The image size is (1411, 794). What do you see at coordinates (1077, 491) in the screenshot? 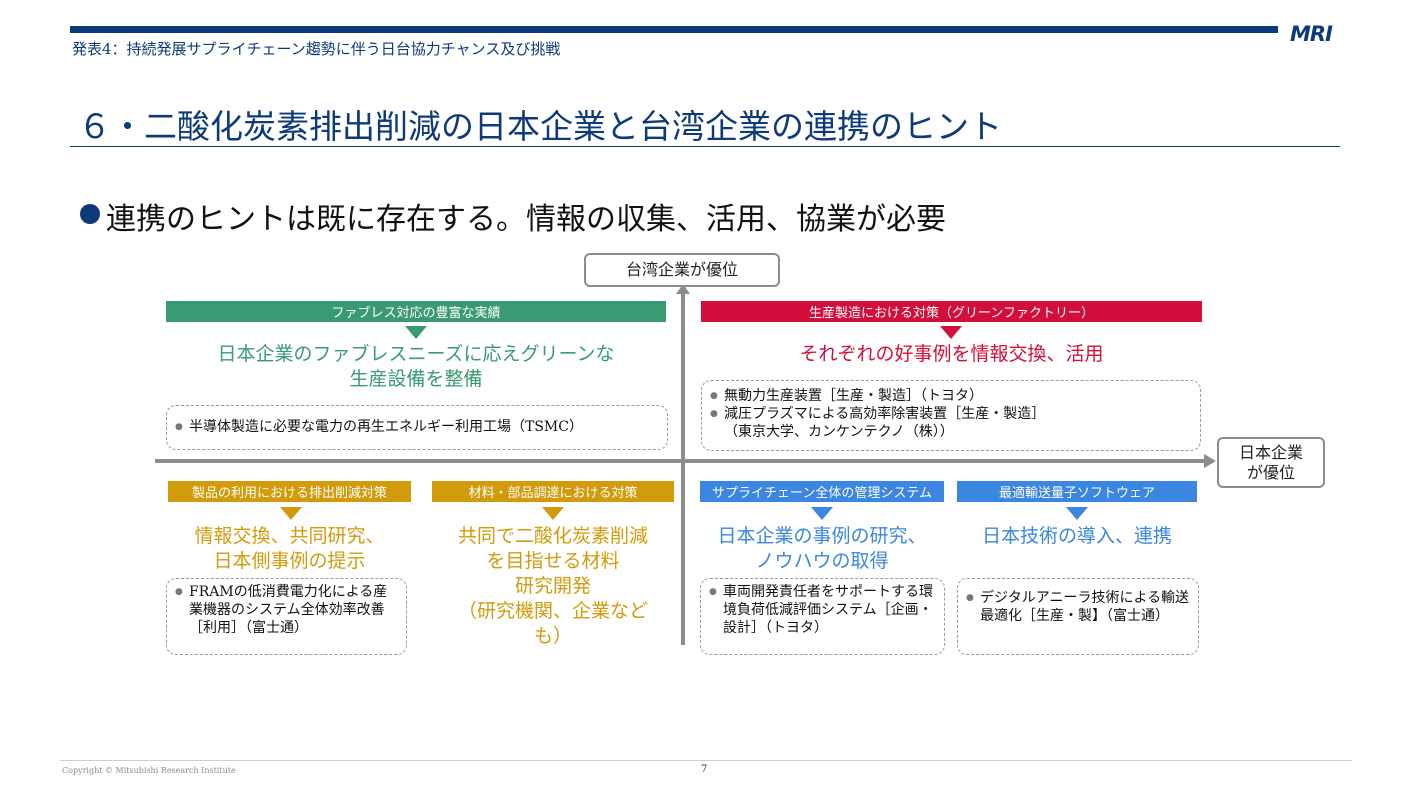
I see `banner-quantum-logistics: 最適輸送量子ソフトウェア` at bounding box center [1077, 491].